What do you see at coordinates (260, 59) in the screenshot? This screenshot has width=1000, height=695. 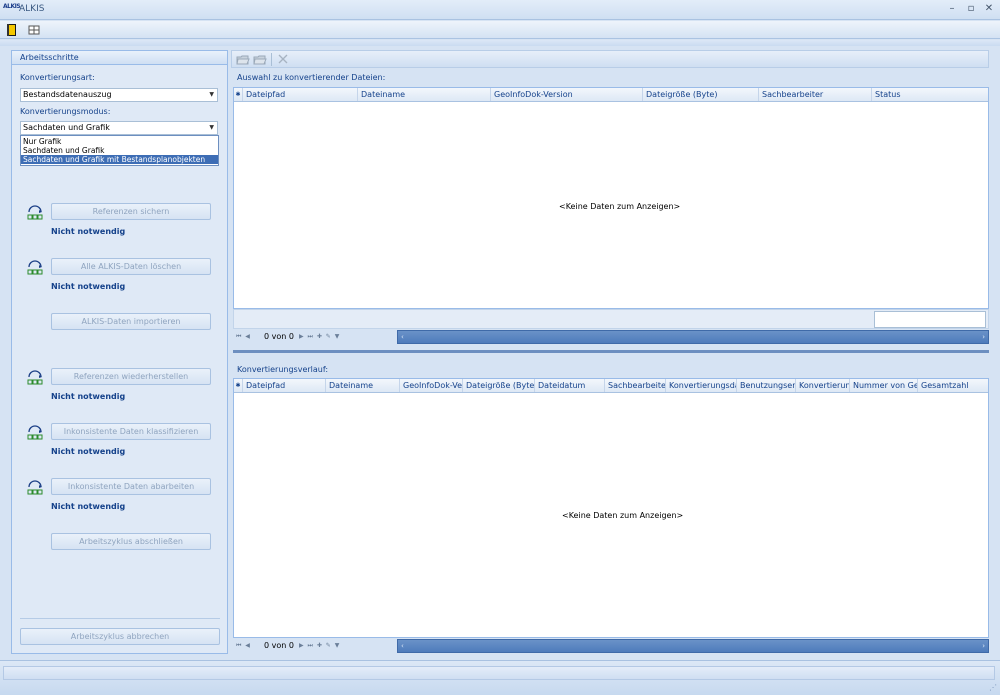 I see `save-folder-icon` at bounding box center [260, 59].